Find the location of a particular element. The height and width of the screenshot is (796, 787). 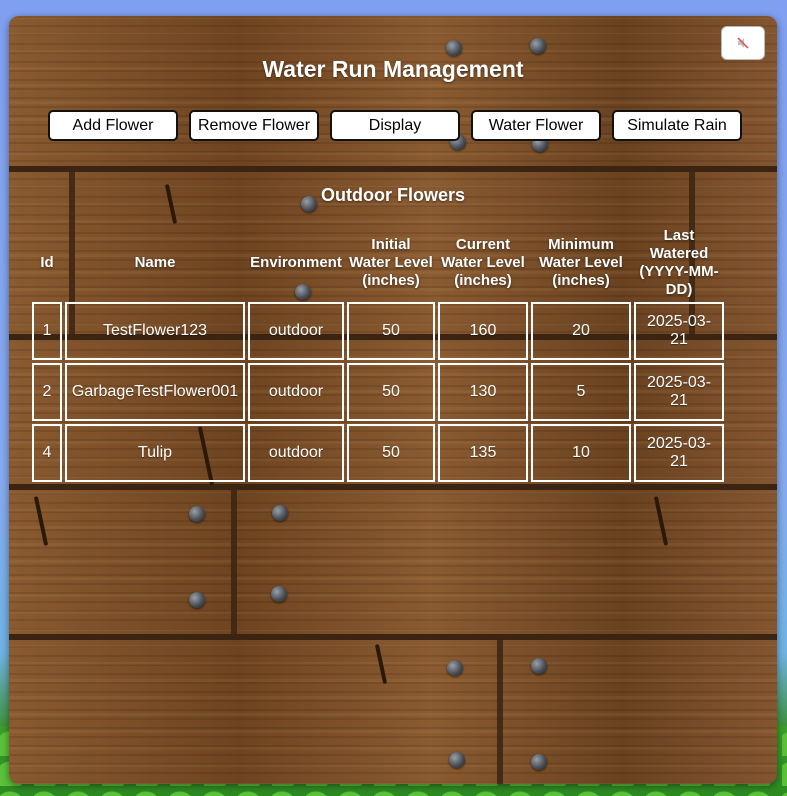

cell-current-water: 130 is located at coordinates (483, 392).